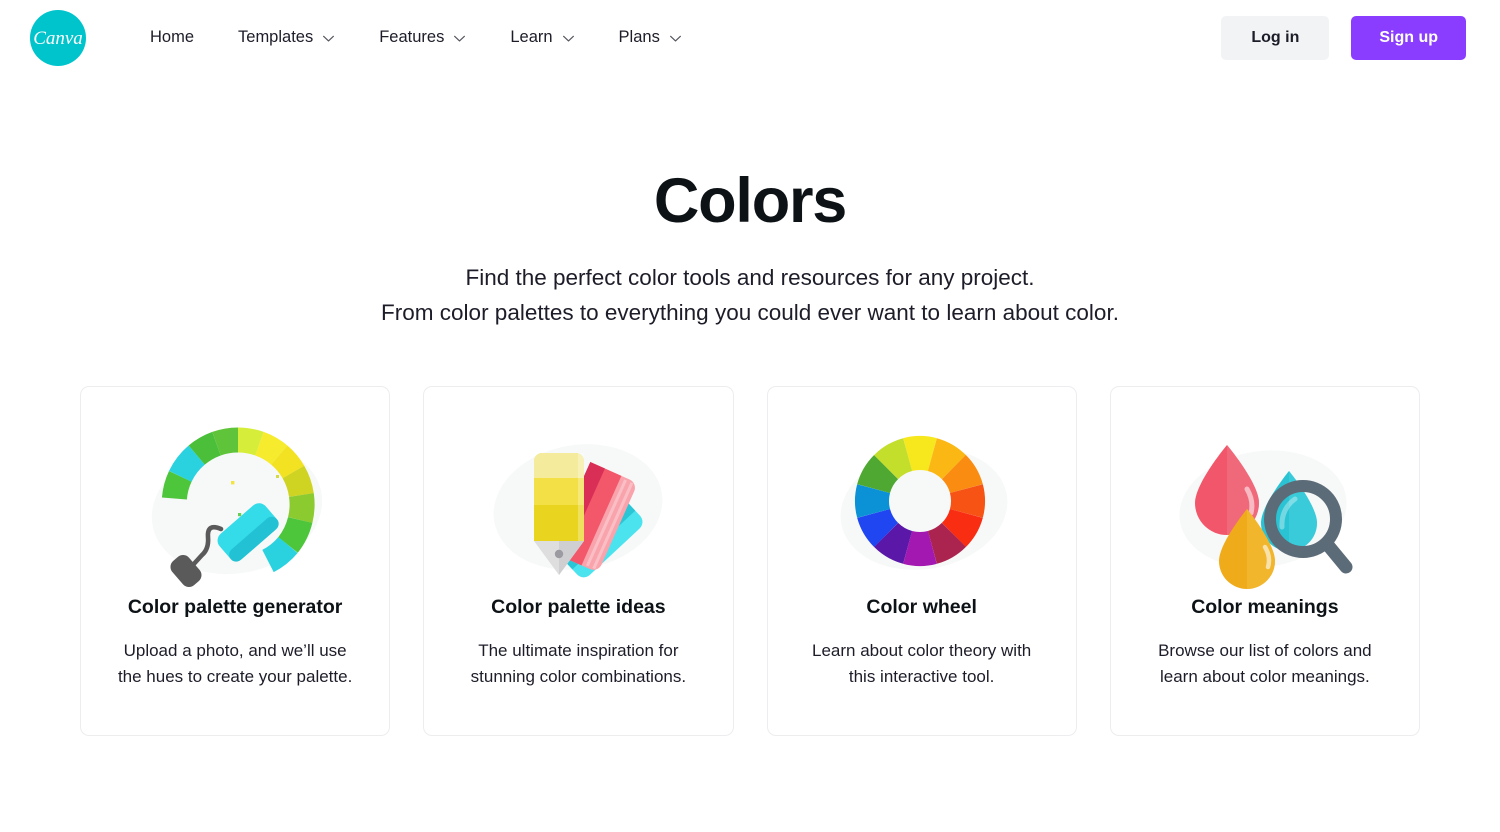 This screenshot has height=832, width=1500. I want to click on nav-item-label: Learn, so click(531, 37).